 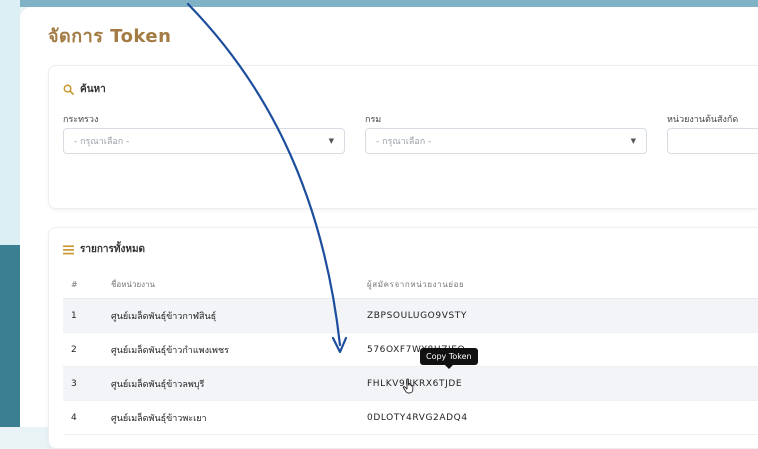 What do you see at coordinates (712, 141) in the screenshot?
I see `parent-agency-select` at bounding box center [712, 141].